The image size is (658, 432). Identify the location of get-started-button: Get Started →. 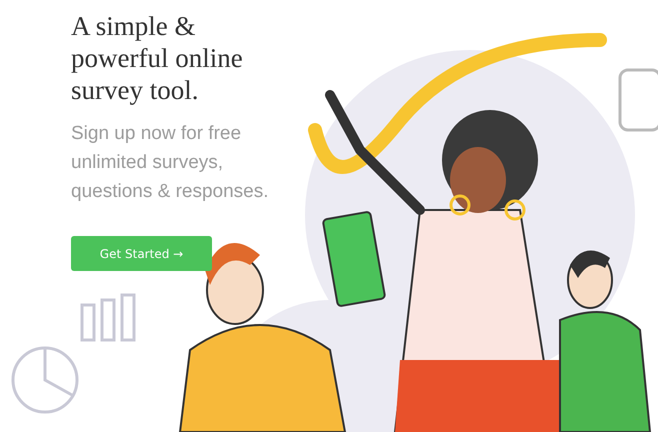
(141, 253).